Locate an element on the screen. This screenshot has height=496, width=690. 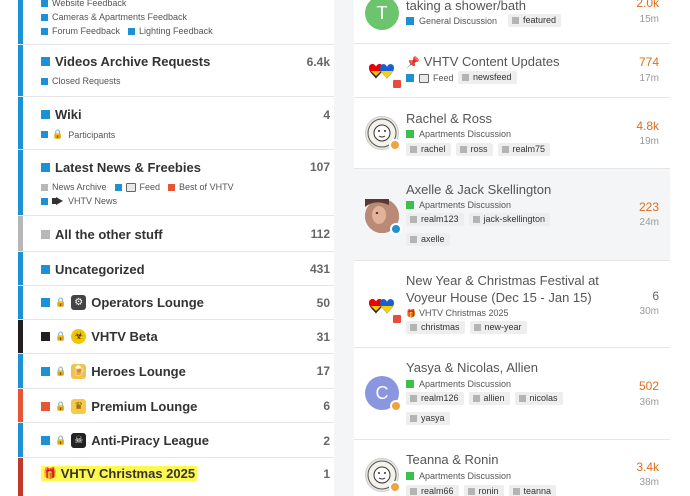
category-row-vhtv-beta: 🔒 ☣ VHTV Beta 31 is located at coordinates (176, 337).